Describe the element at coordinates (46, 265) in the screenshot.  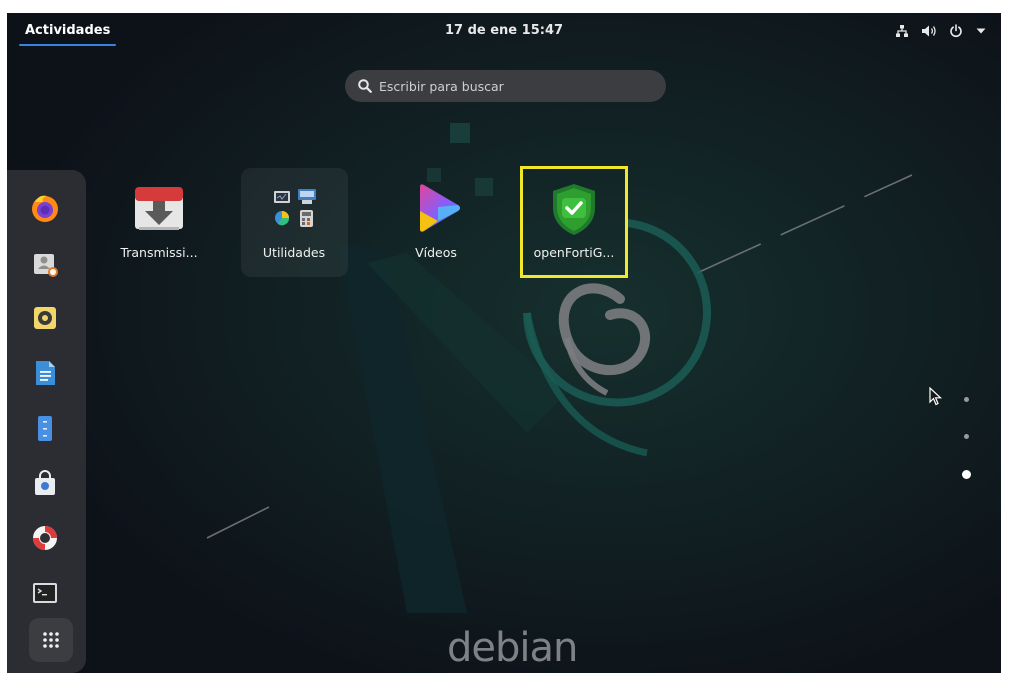
I see `contacts-icon` at that location.